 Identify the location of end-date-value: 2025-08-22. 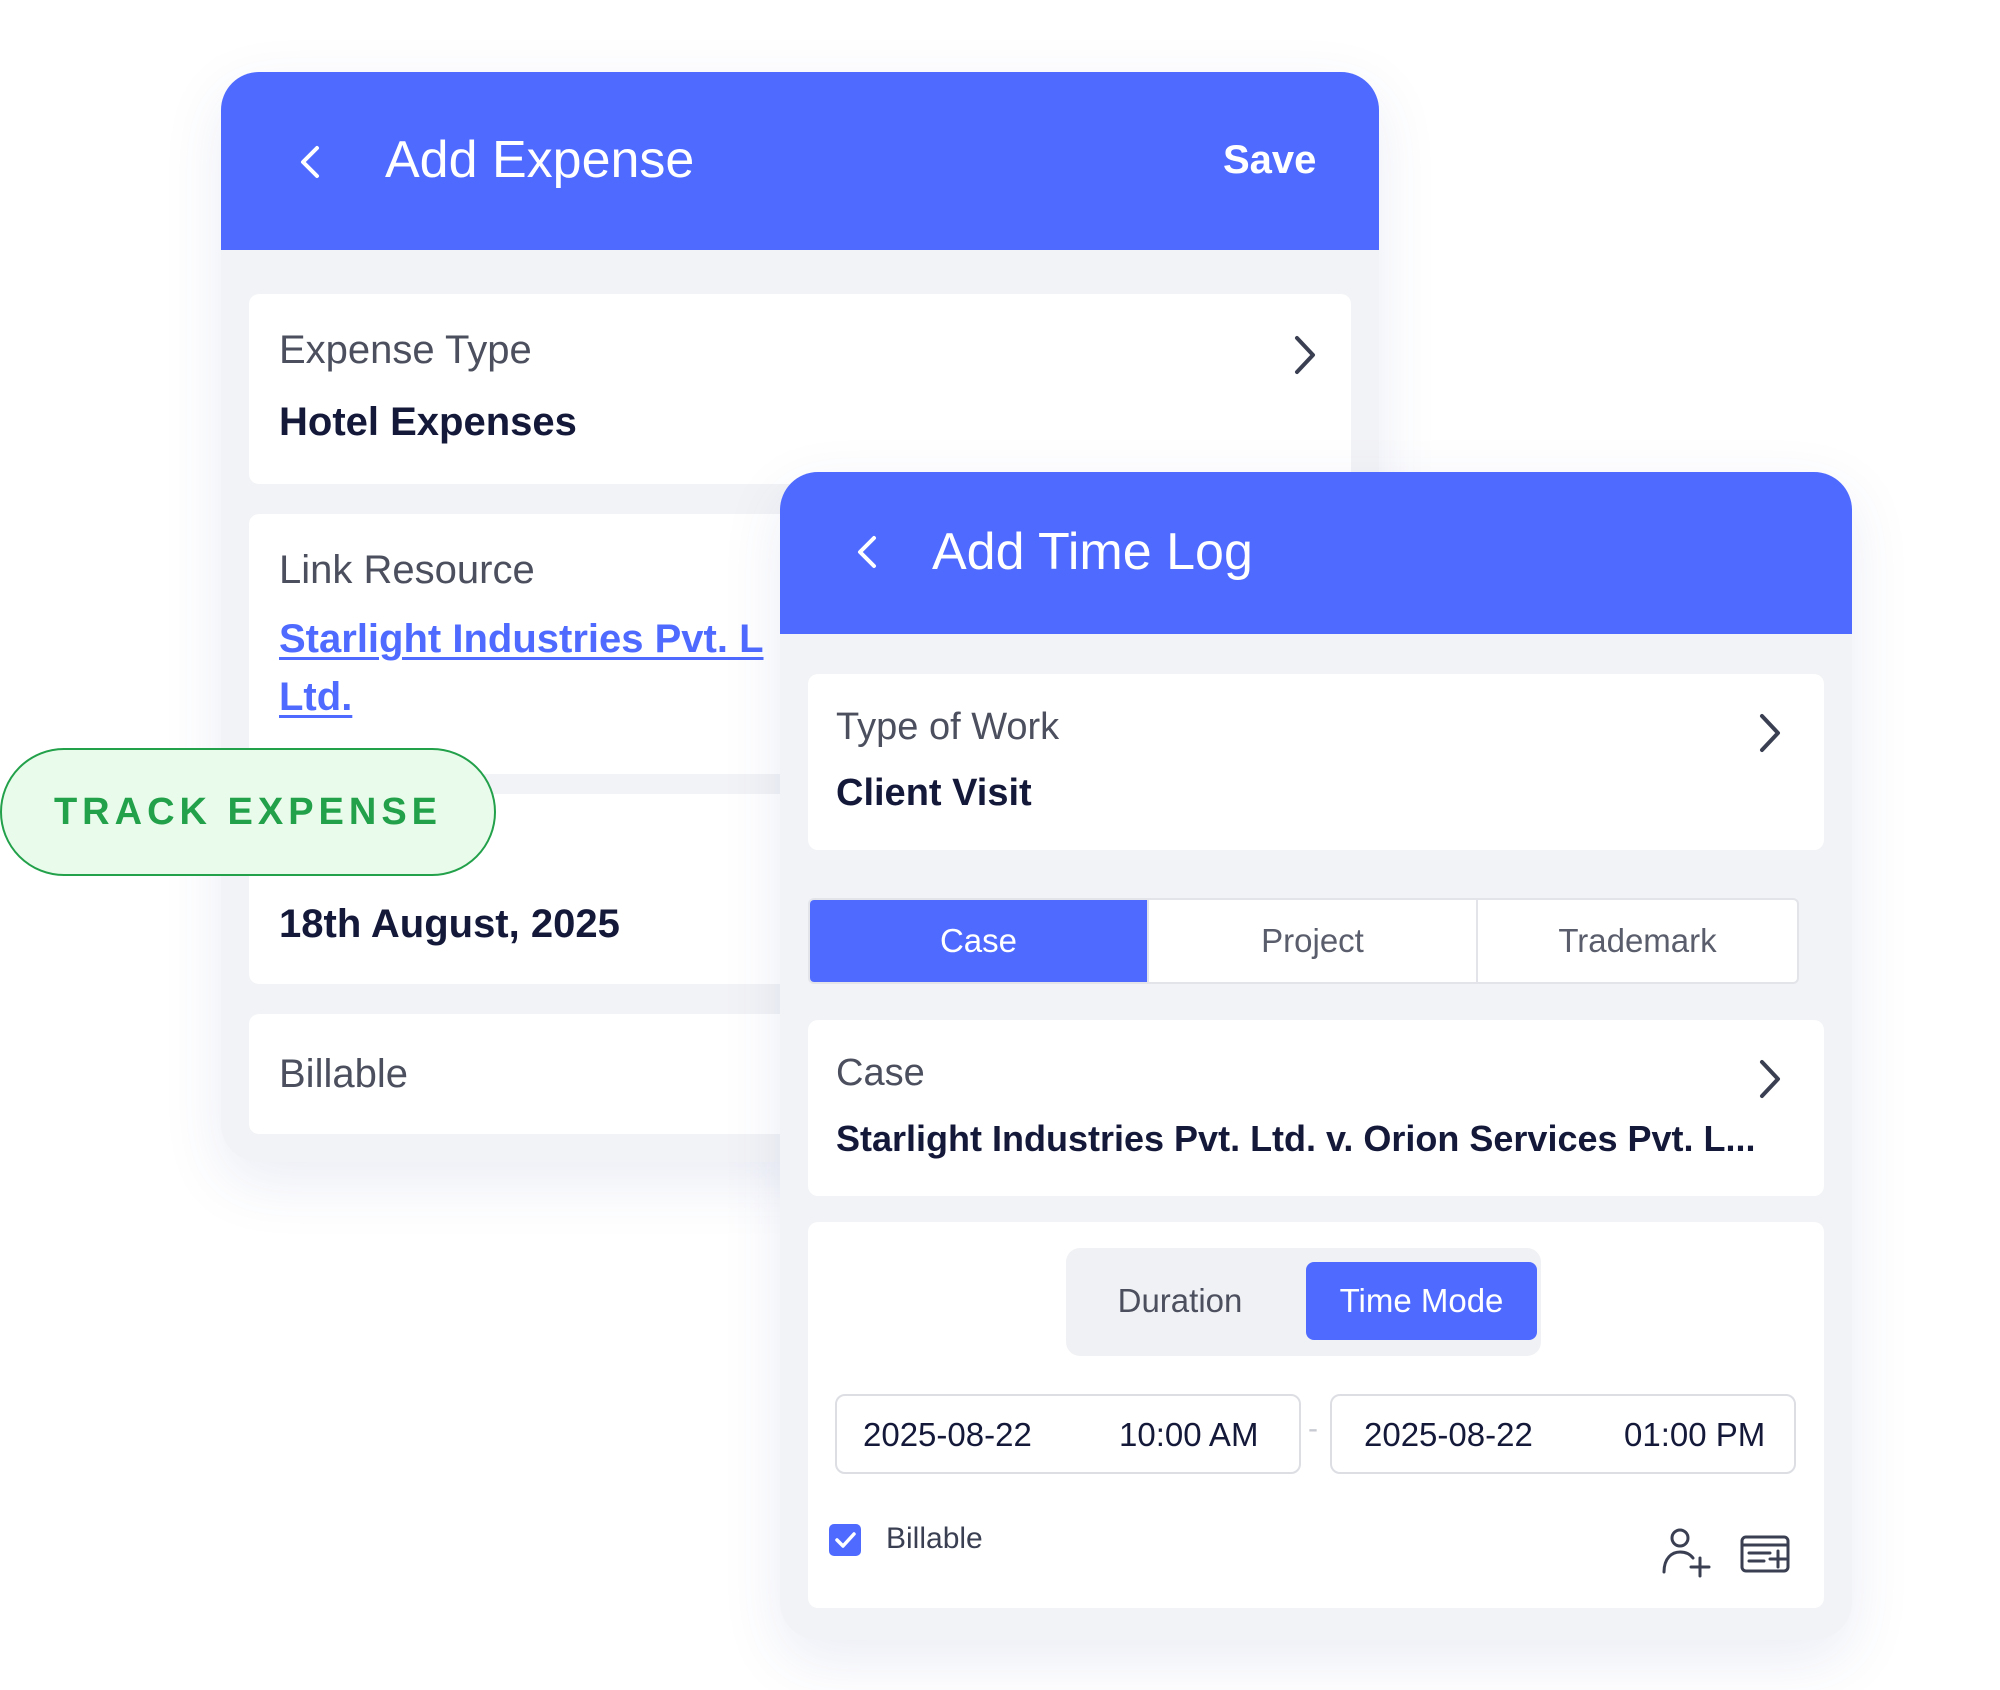
(1448, 1434).